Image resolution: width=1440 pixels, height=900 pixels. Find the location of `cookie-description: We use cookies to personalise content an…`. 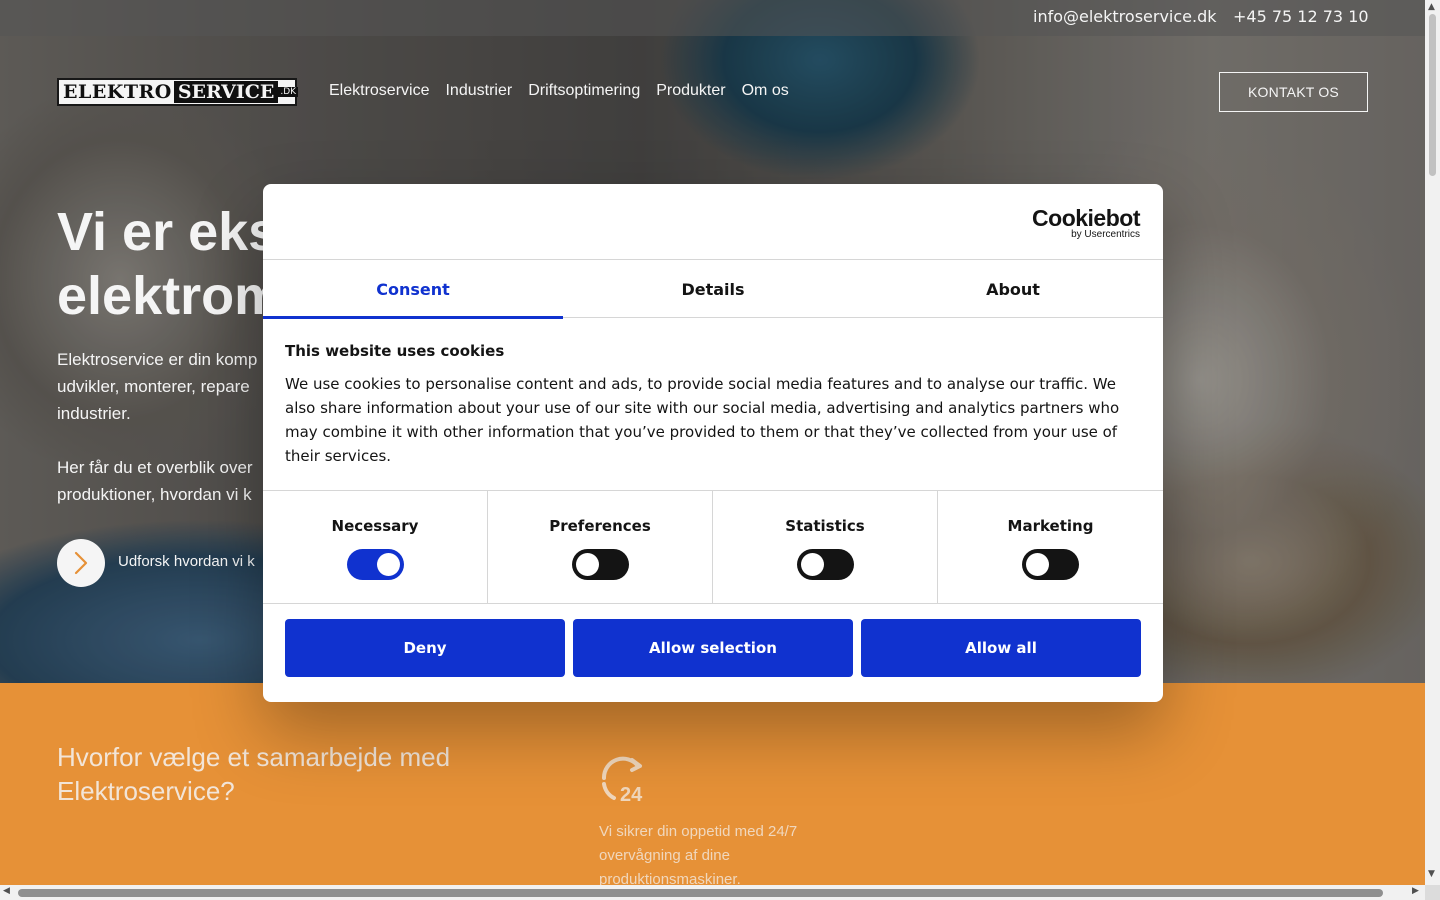

cookie-description: We use cookies to personalise content an… is located at coordinates (702, 420).